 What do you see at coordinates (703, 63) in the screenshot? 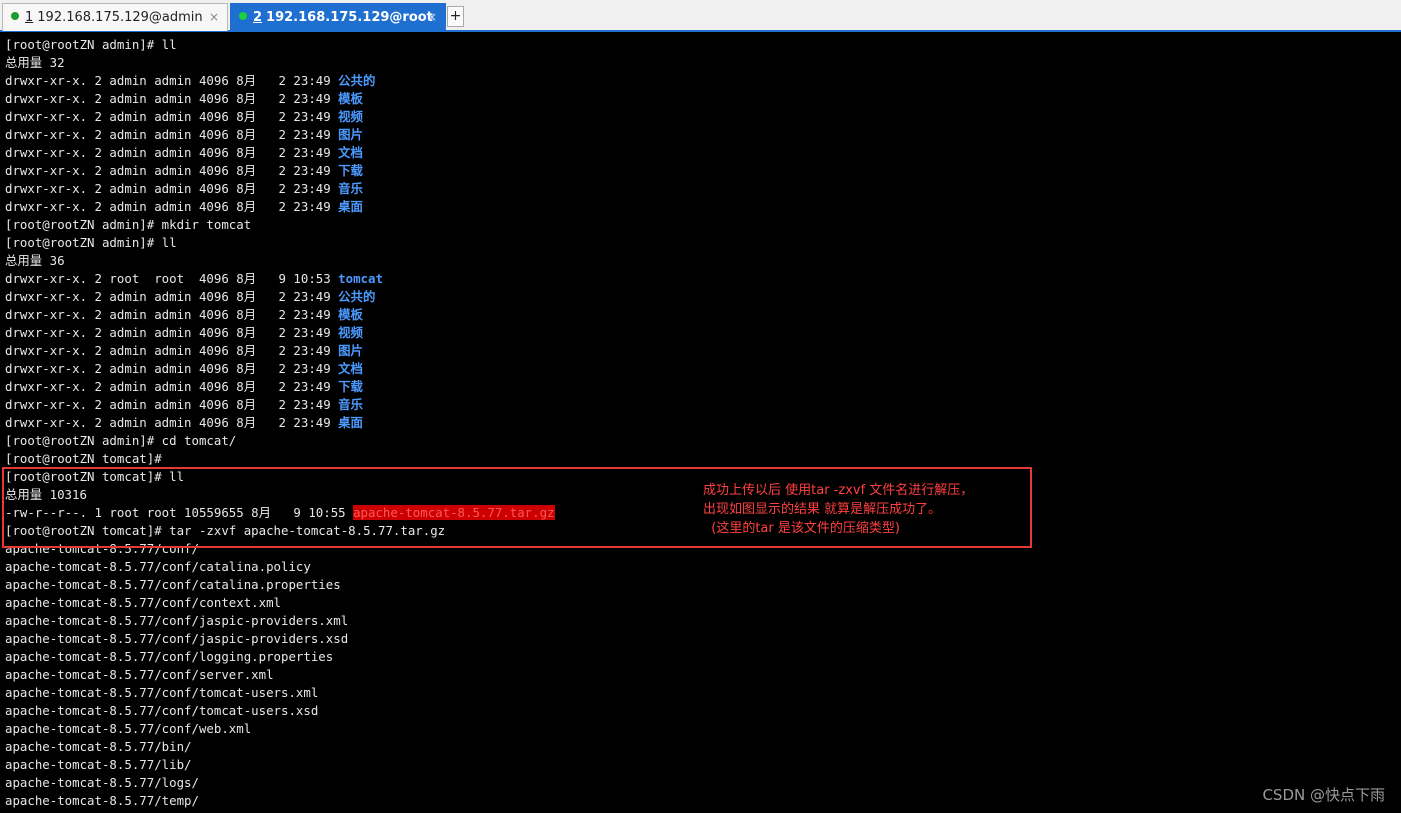
I see `terminal-line: 总用量 32` at bounding box center [703, 63].